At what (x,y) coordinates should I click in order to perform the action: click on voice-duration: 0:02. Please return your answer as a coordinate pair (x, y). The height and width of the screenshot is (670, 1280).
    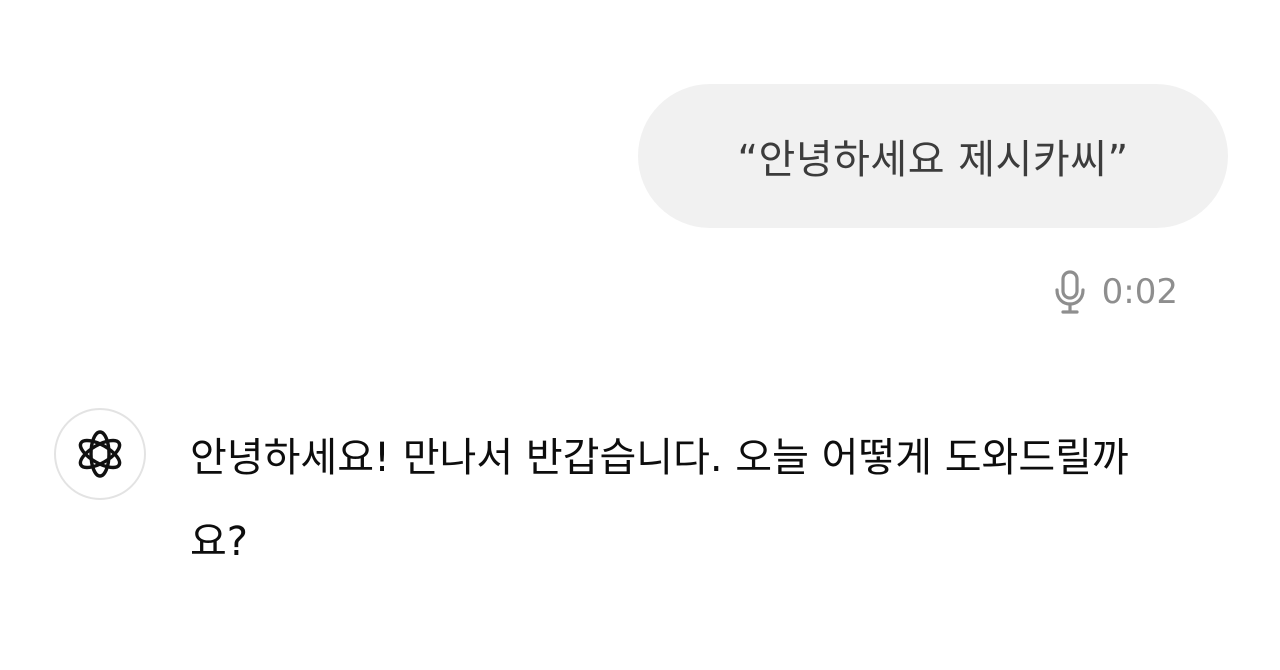
    Looking at the image, I should click on (1139, 292).